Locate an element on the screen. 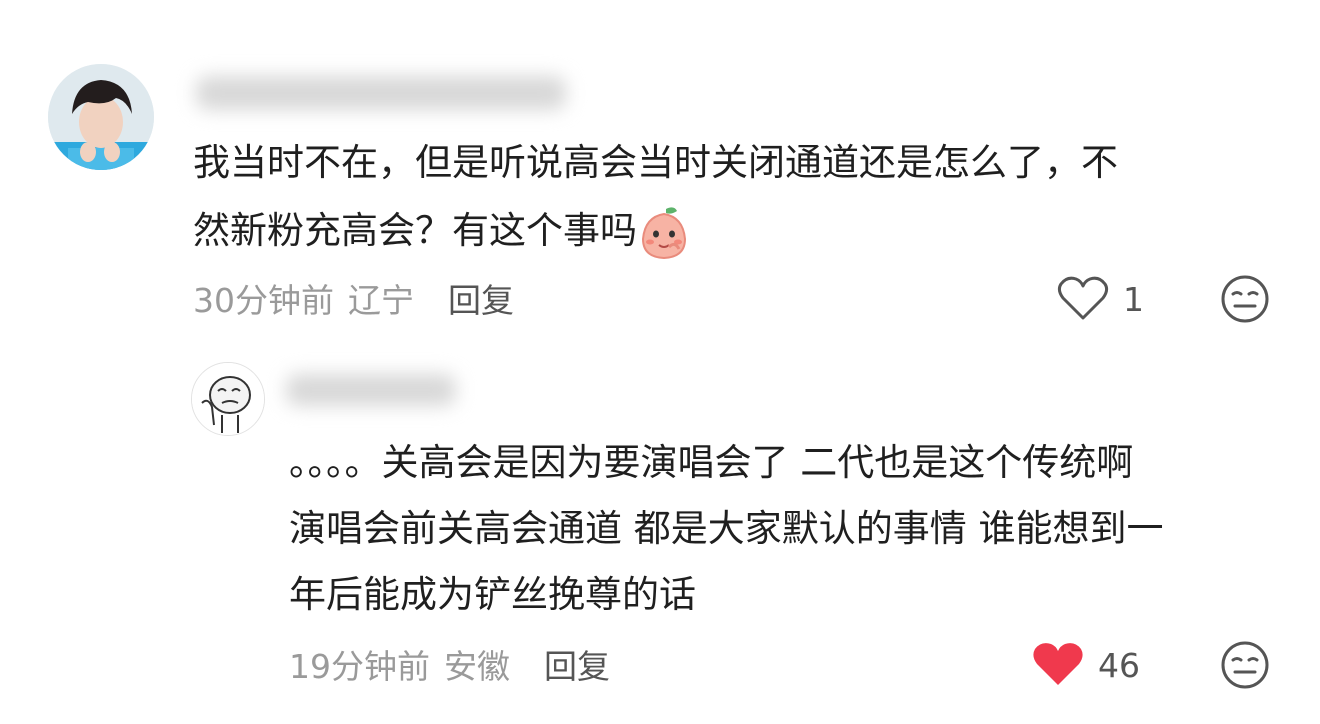  meme-face-avatar-image is located at coordinates (228, 399).